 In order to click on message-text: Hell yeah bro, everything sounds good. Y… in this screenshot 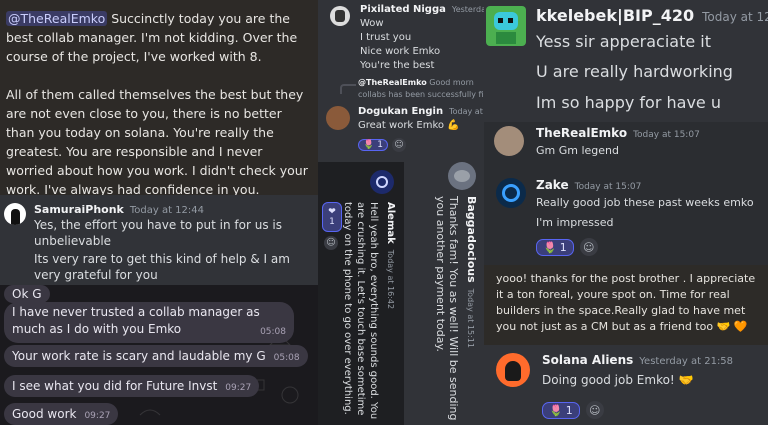, I will do `click(360, 312)`.